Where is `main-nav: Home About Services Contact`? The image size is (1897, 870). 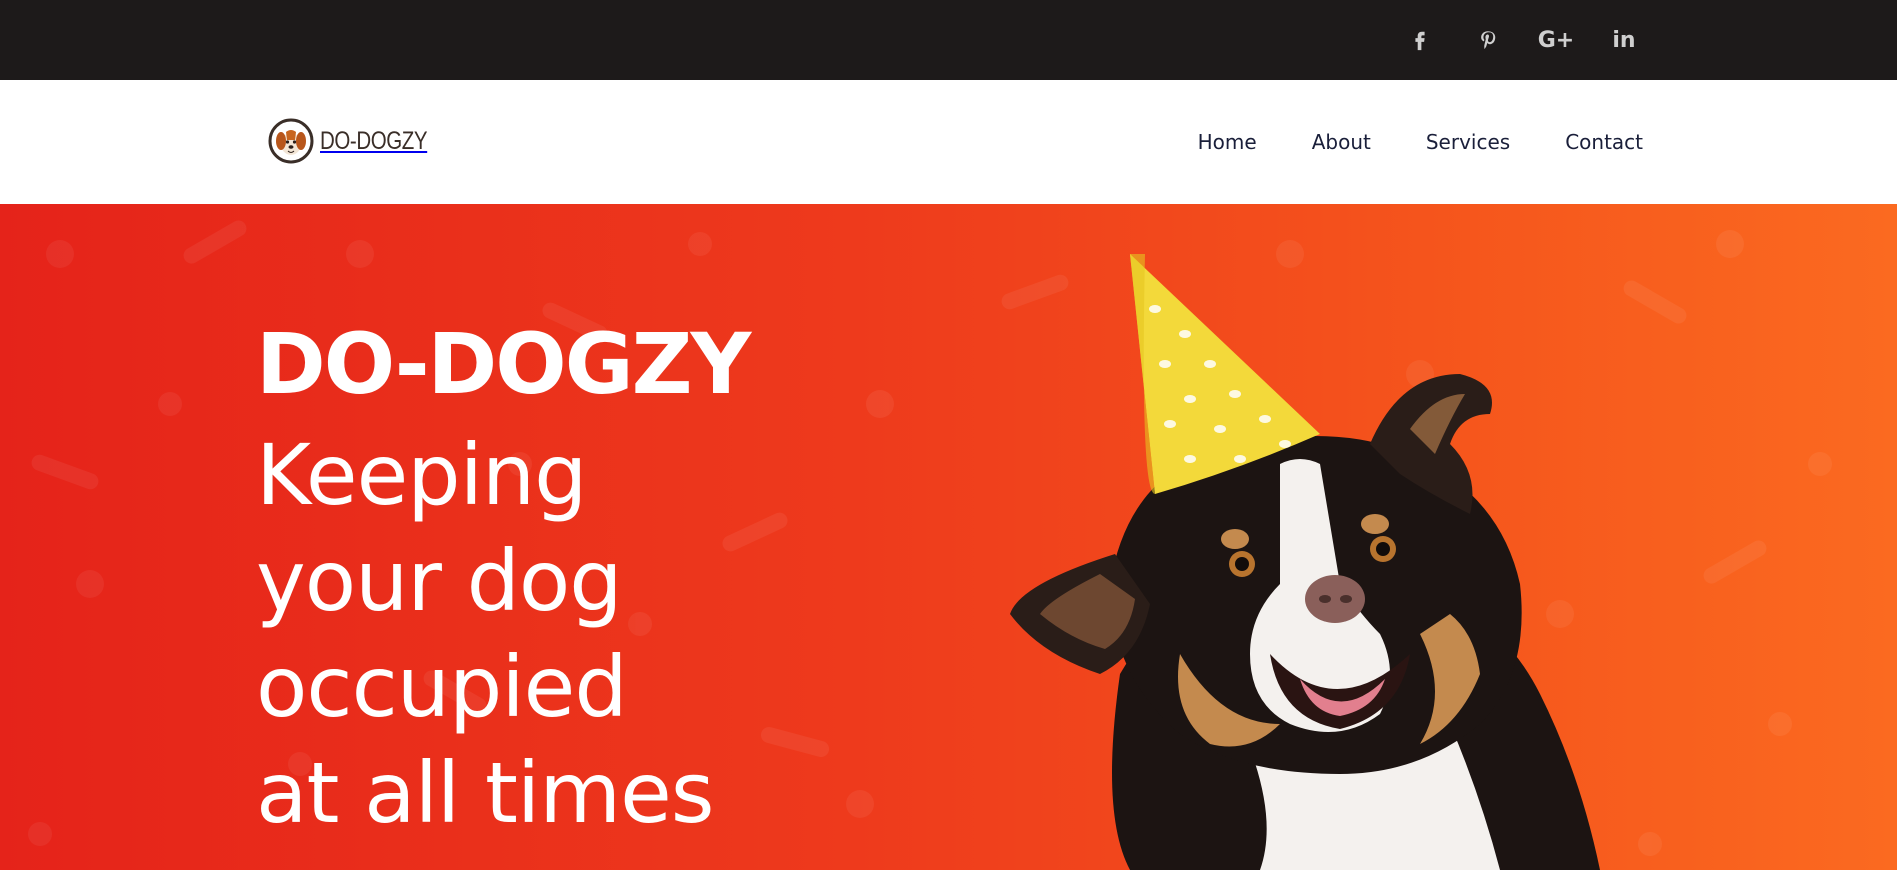
main-nav: Home About Services Contact is located at coordinates (1393, 142).